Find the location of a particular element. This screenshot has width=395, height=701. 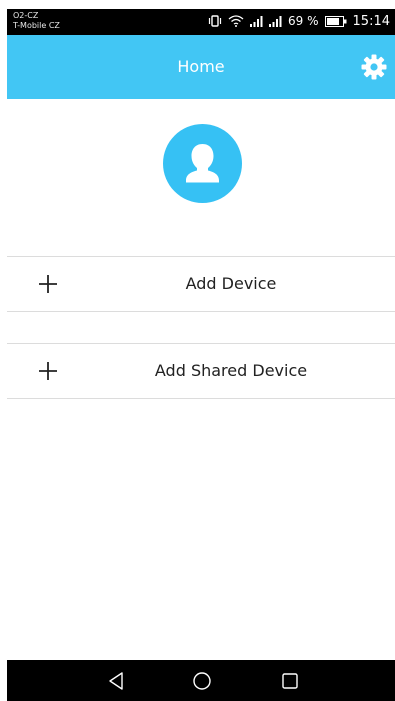

add-shared-device-button: Add Shared Device is located at coordinates (201, 371).